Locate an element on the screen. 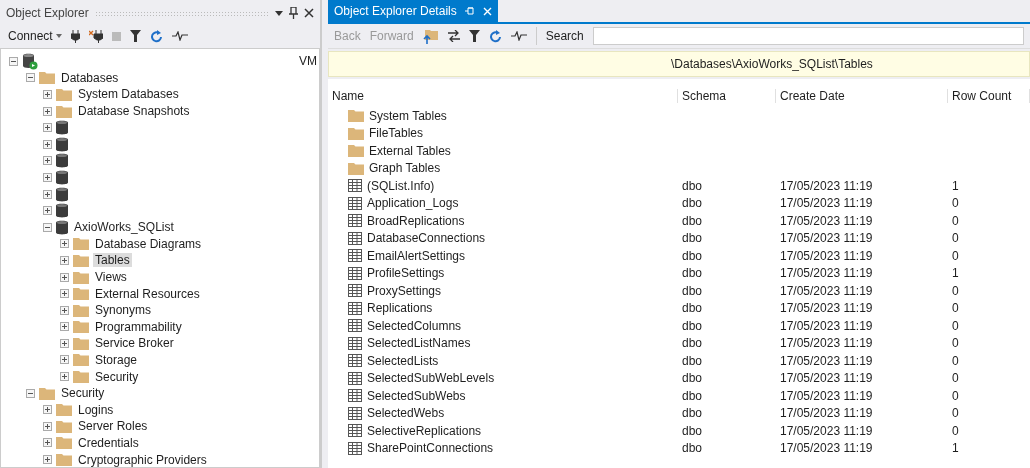 This screenshot has width=1030, height=468. disconnect-plug-icon is located at coordinates (95, 36).